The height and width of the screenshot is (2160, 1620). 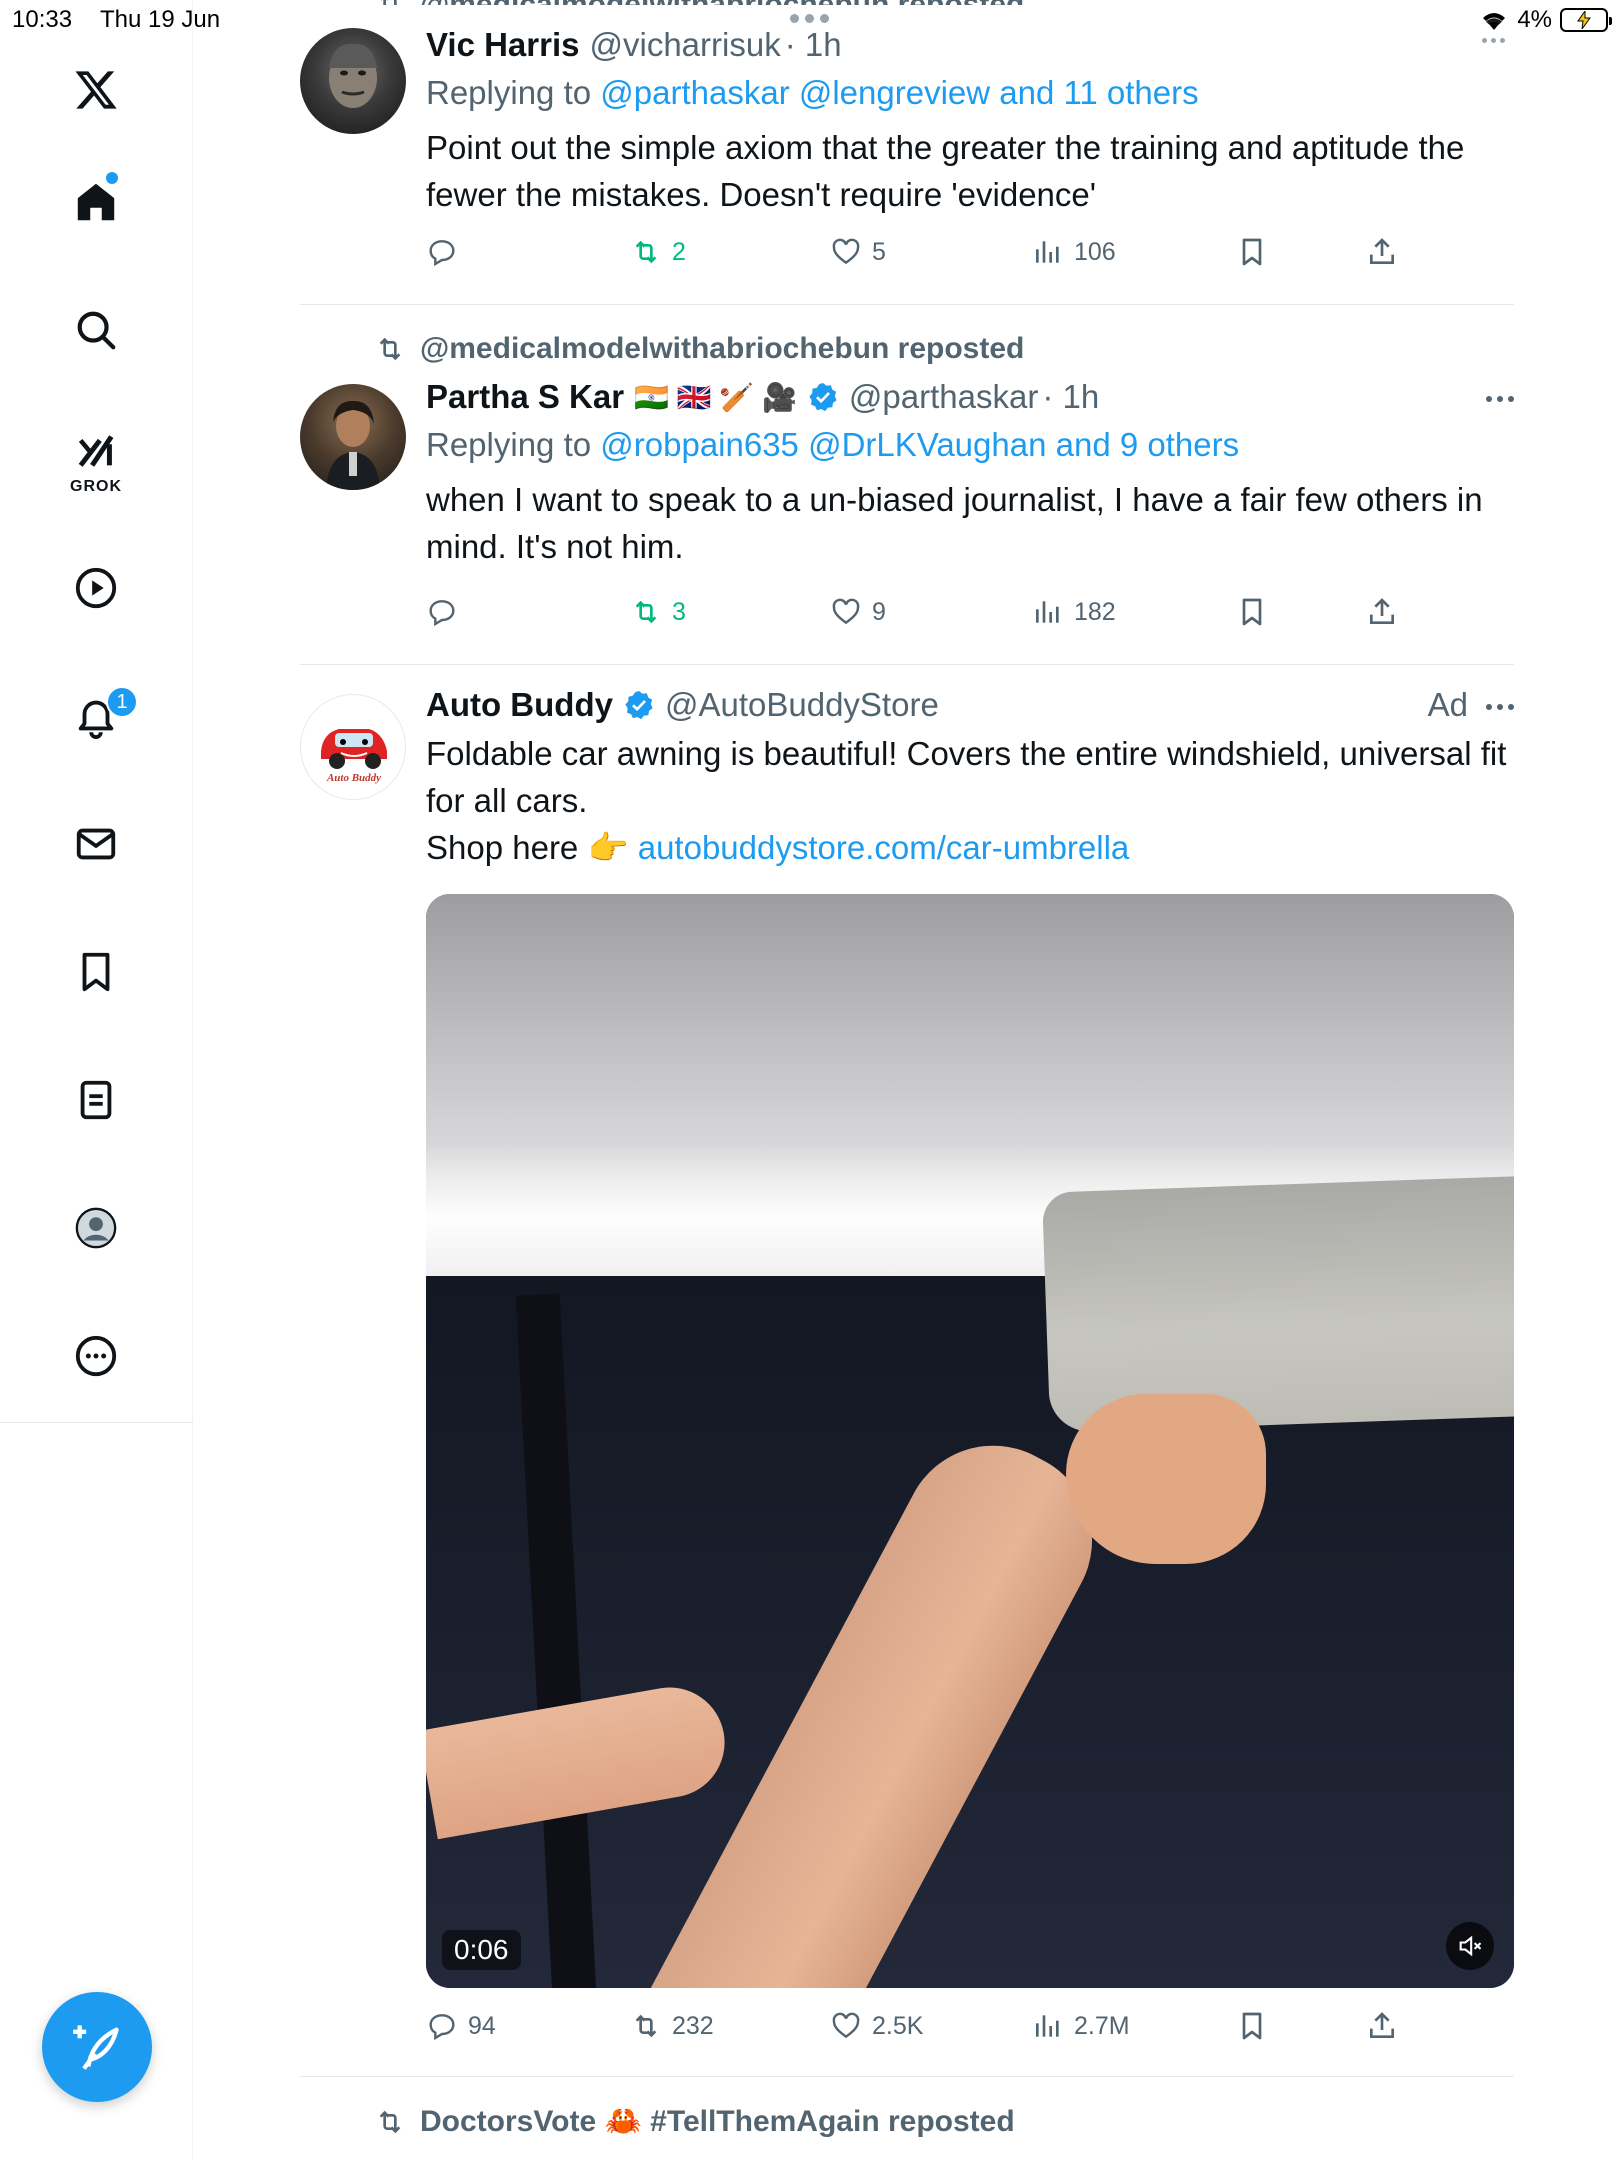 I want to click on like-count: 2.5K, so click(x=898, y=2025).